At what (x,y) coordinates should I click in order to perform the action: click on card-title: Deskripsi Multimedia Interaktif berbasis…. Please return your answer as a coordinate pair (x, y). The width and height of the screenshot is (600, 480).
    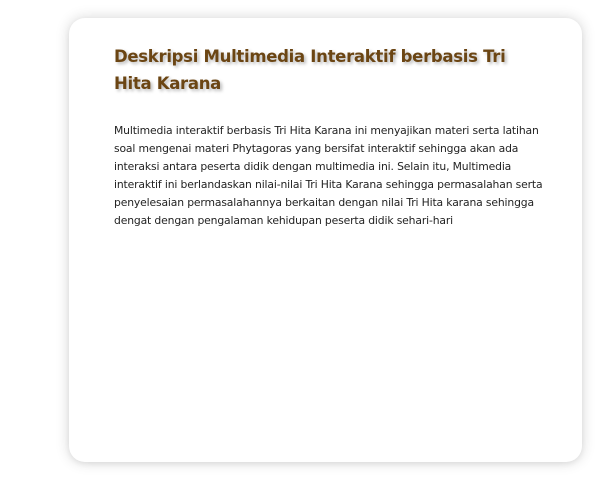
    Looking at the image, I should click on (310, 70).